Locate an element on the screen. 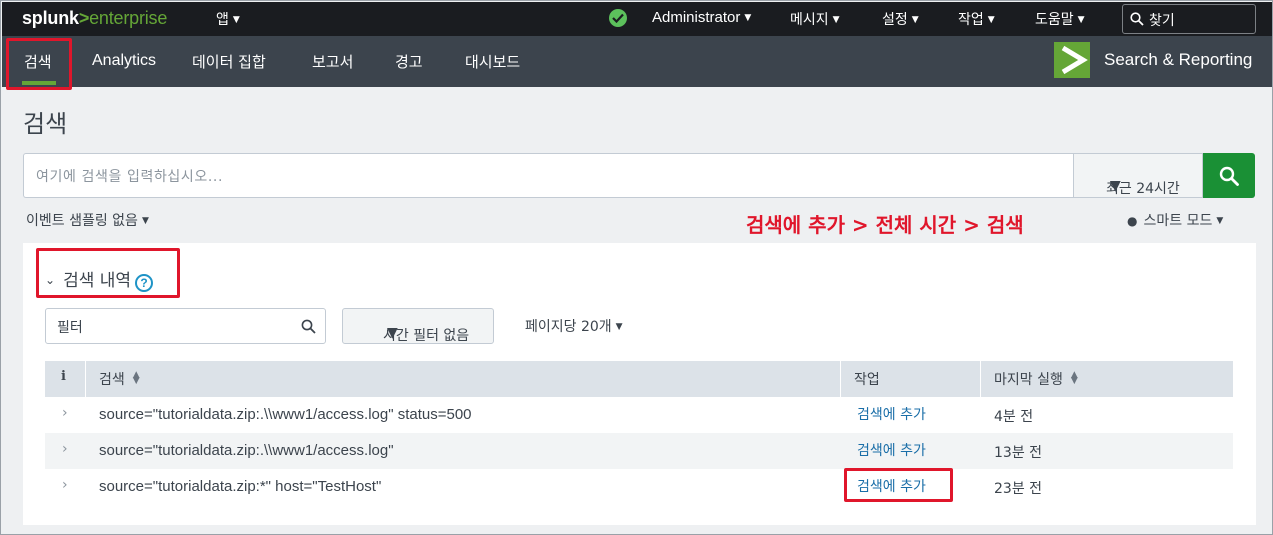 The image size is (1273, 535). app-name: Search & Reporting is located at coordinates (1178, 60).